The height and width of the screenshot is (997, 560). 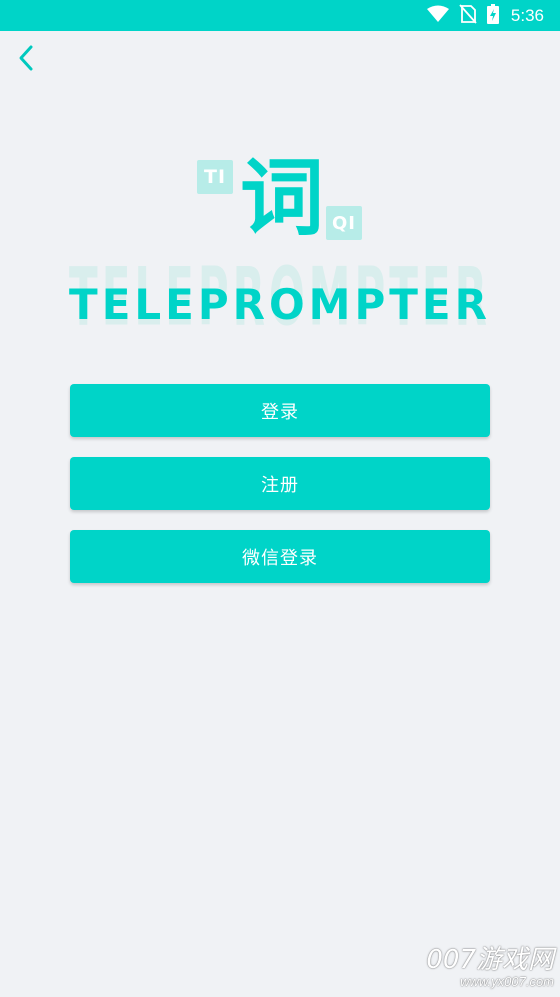 I want to click on watermark: 007游戏网 www.yx007.com, so click(x=490, y=967).